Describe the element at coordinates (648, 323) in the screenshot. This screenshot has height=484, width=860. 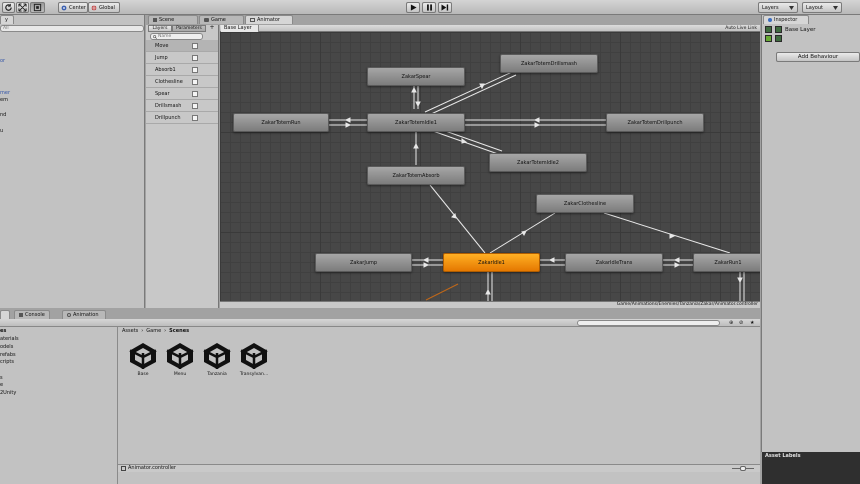
I see `project-search-input` at that location.